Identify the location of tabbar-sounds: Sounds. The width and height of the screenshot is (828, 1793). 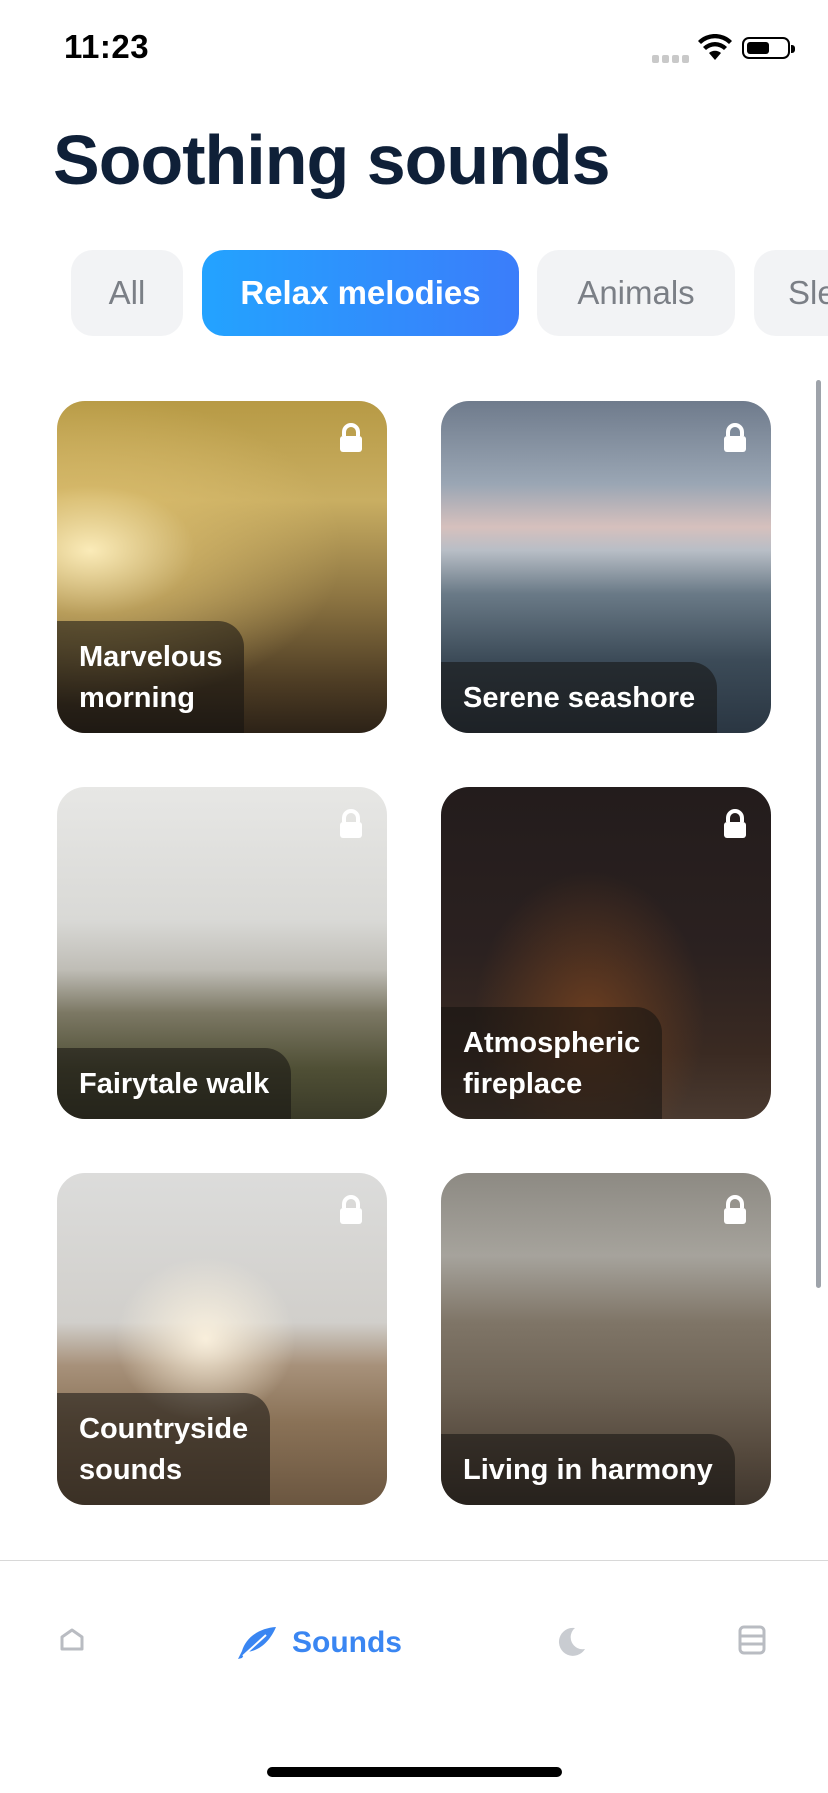
(319, 1643).